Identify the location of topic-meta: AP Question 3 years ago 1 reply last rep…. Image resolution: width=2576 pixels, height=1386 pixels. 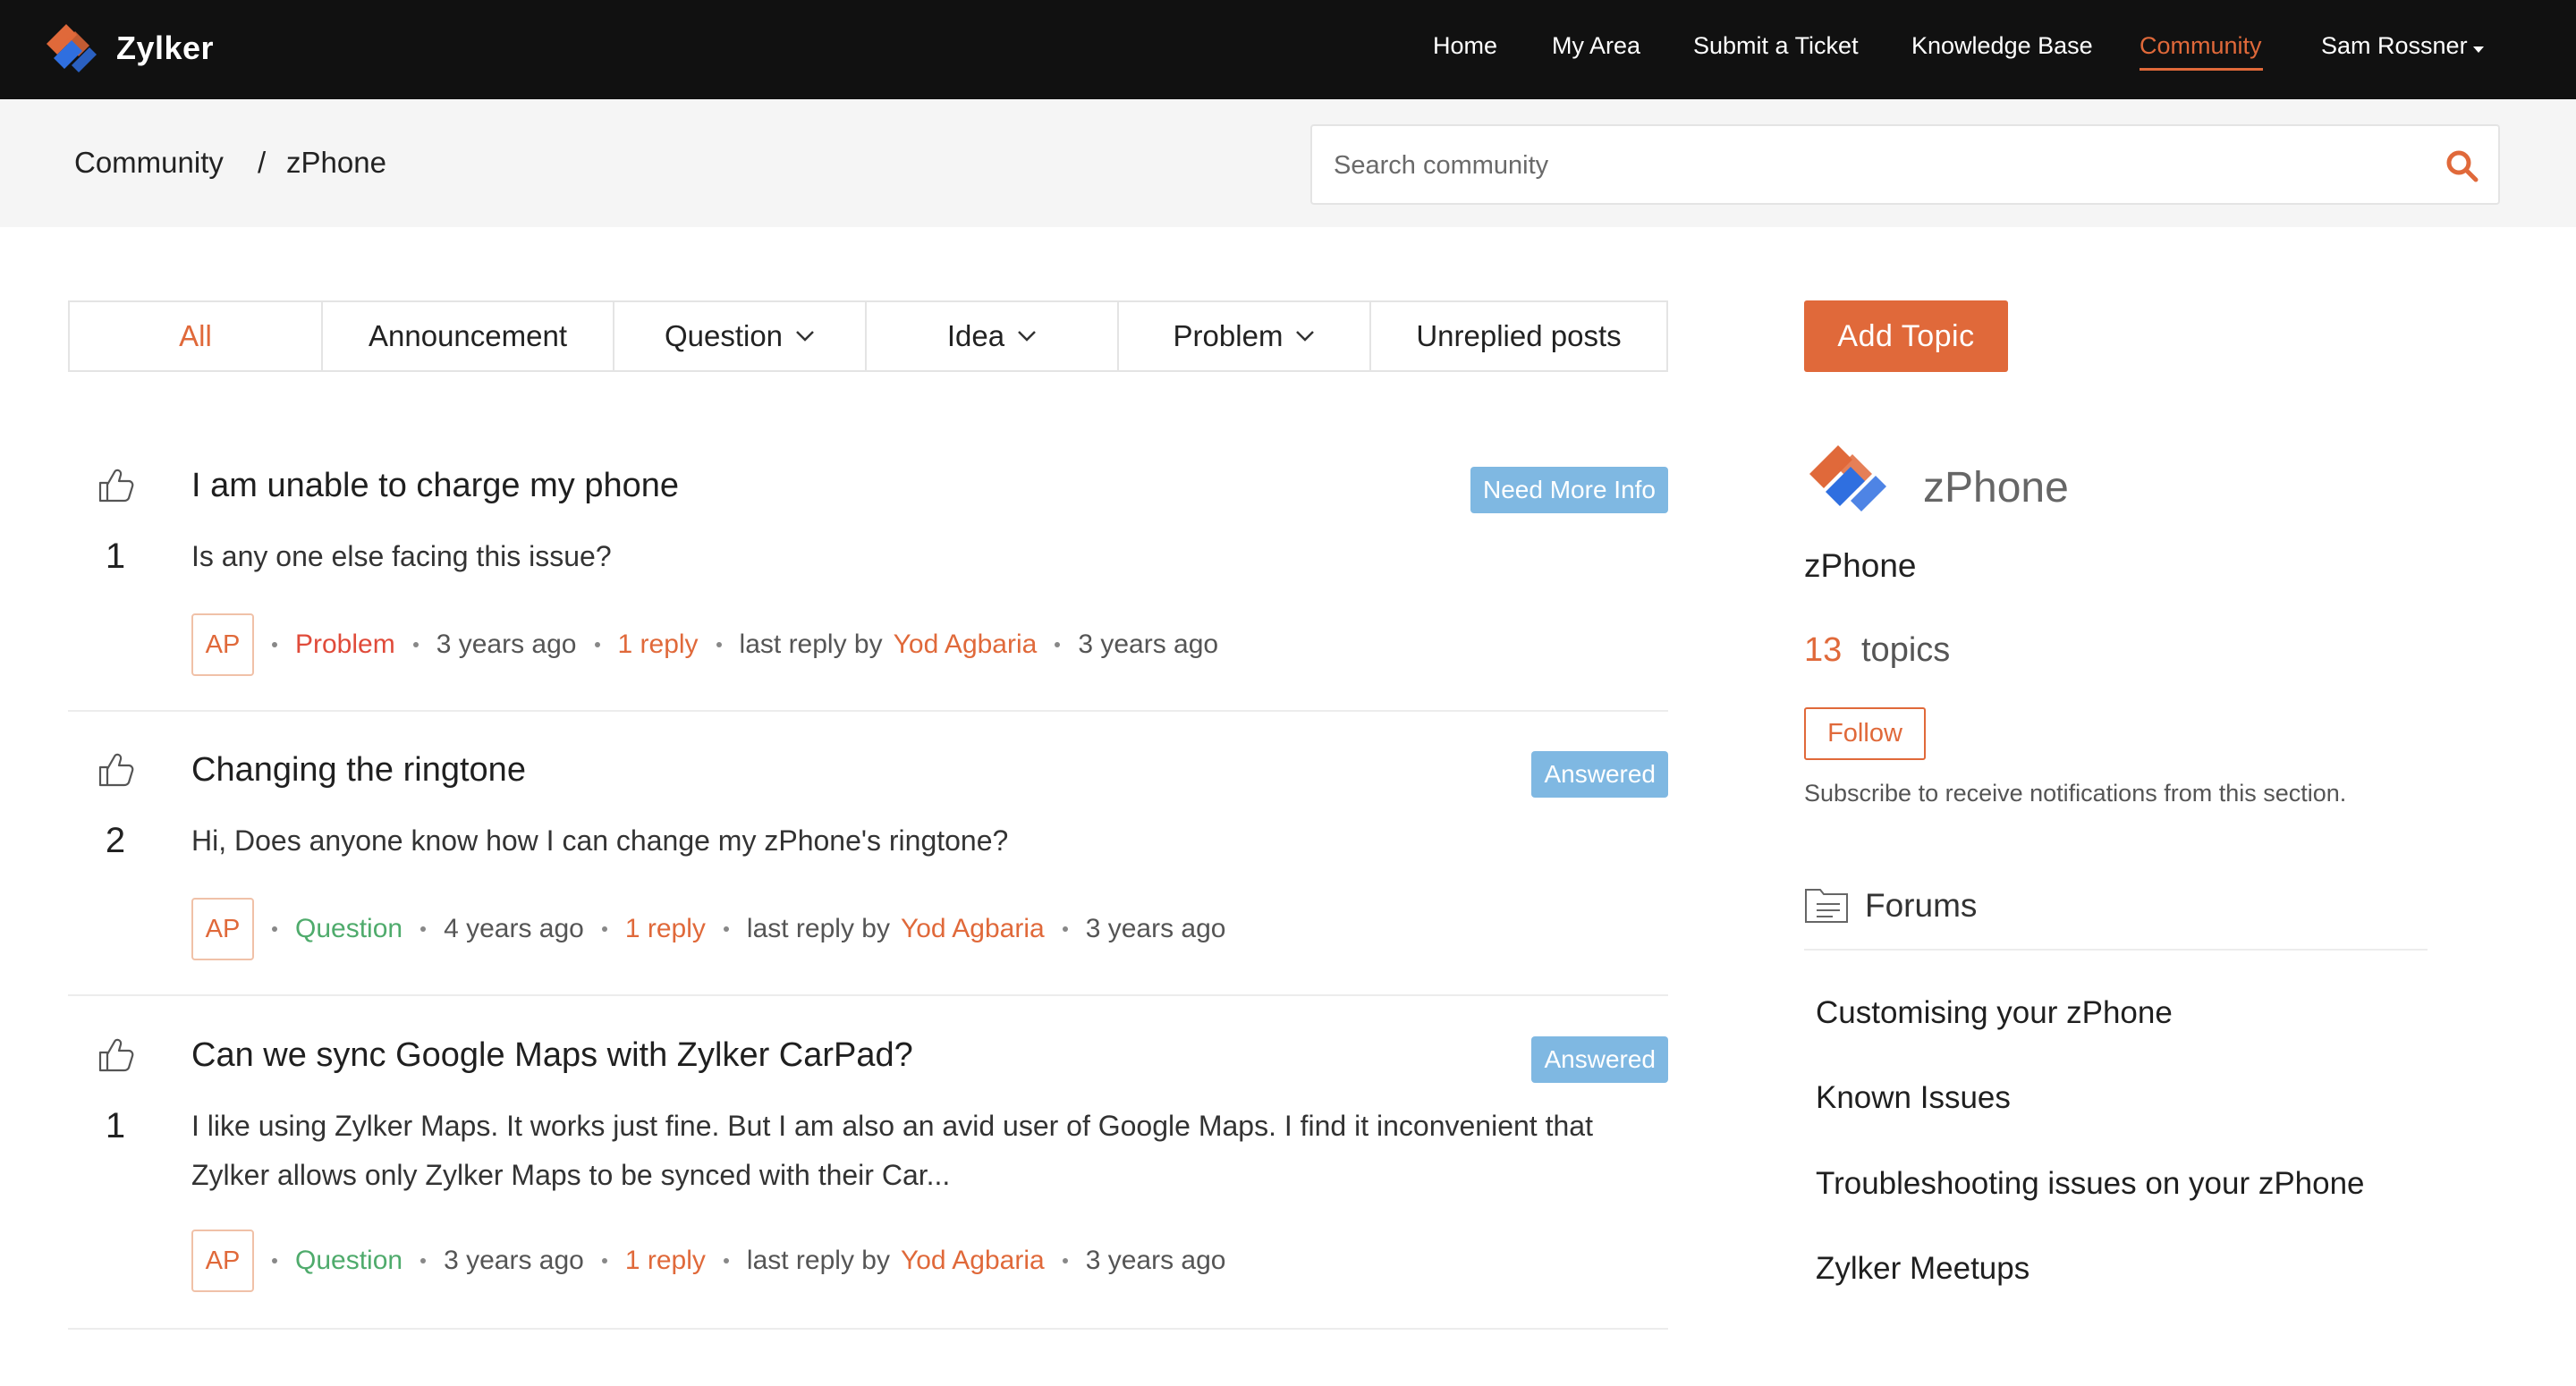
(708, 1261).